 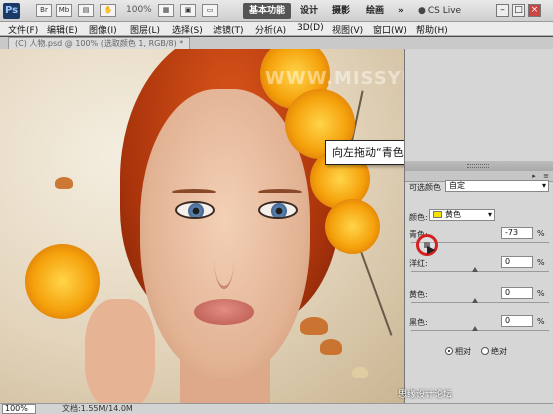 What do you see at coordinates (418, 294) in the screenshot?
I see `yellow-label: 黄色:` at bounding box center [418, 294].